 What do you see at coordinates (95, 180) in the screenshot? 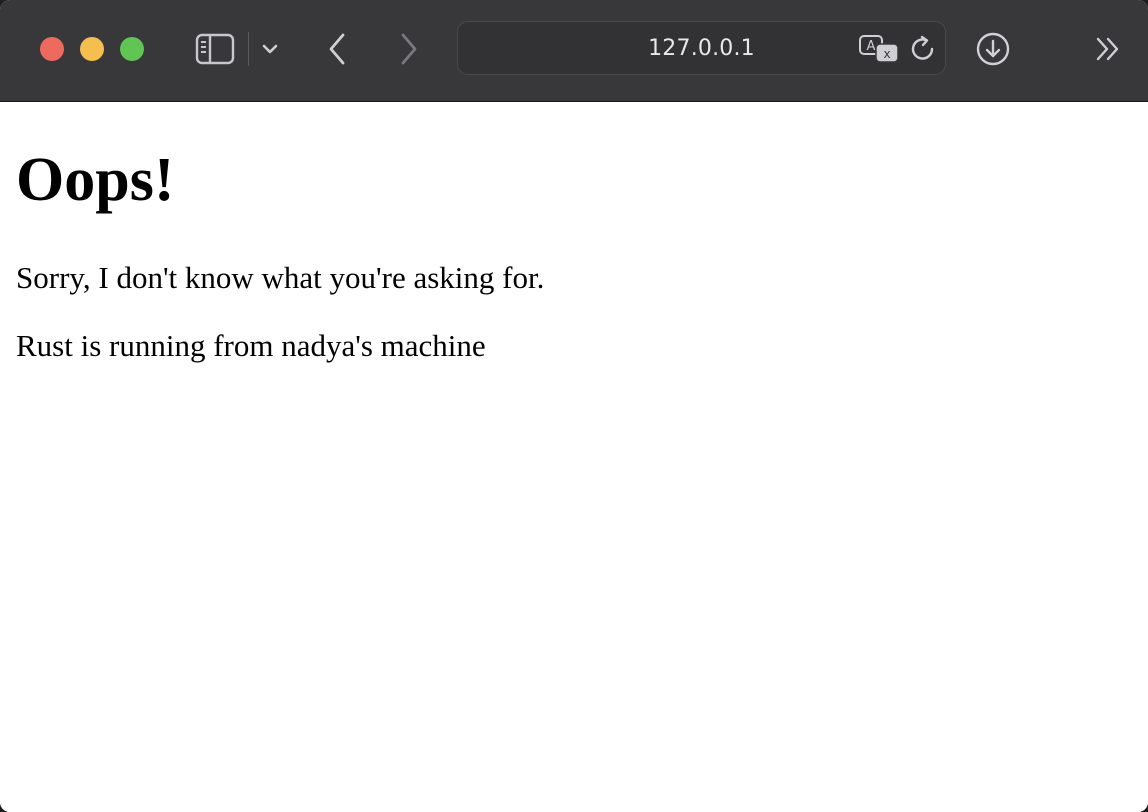
I see `page-heading: Oops!` at bounding box center [95, 180].